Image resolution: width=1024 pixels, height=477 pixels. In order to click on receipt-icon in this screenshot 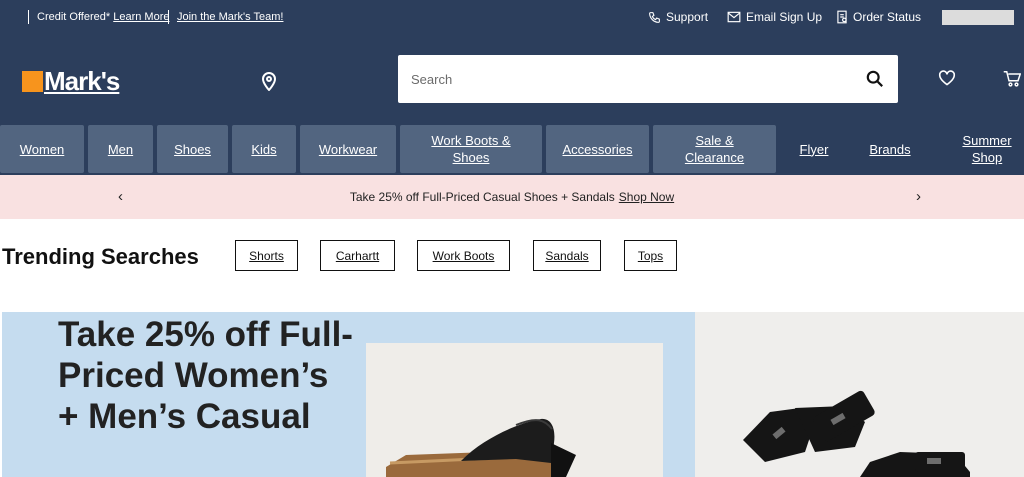, I will do `click(842, 17)`.